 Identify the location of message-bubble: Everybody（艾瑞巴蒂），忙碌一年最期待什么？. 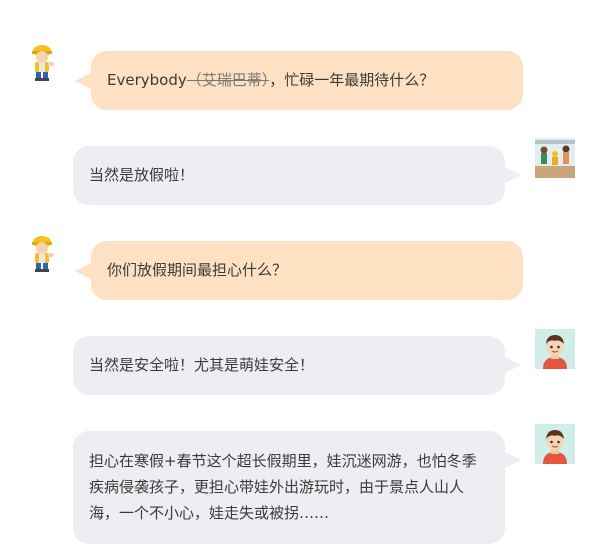
(299, 80).